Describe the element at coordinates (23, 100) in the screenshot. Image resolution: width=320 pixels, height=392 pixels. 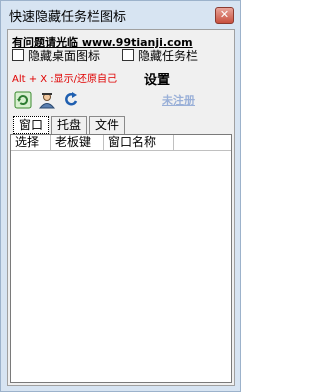
I see `refresh-icon` at that location.